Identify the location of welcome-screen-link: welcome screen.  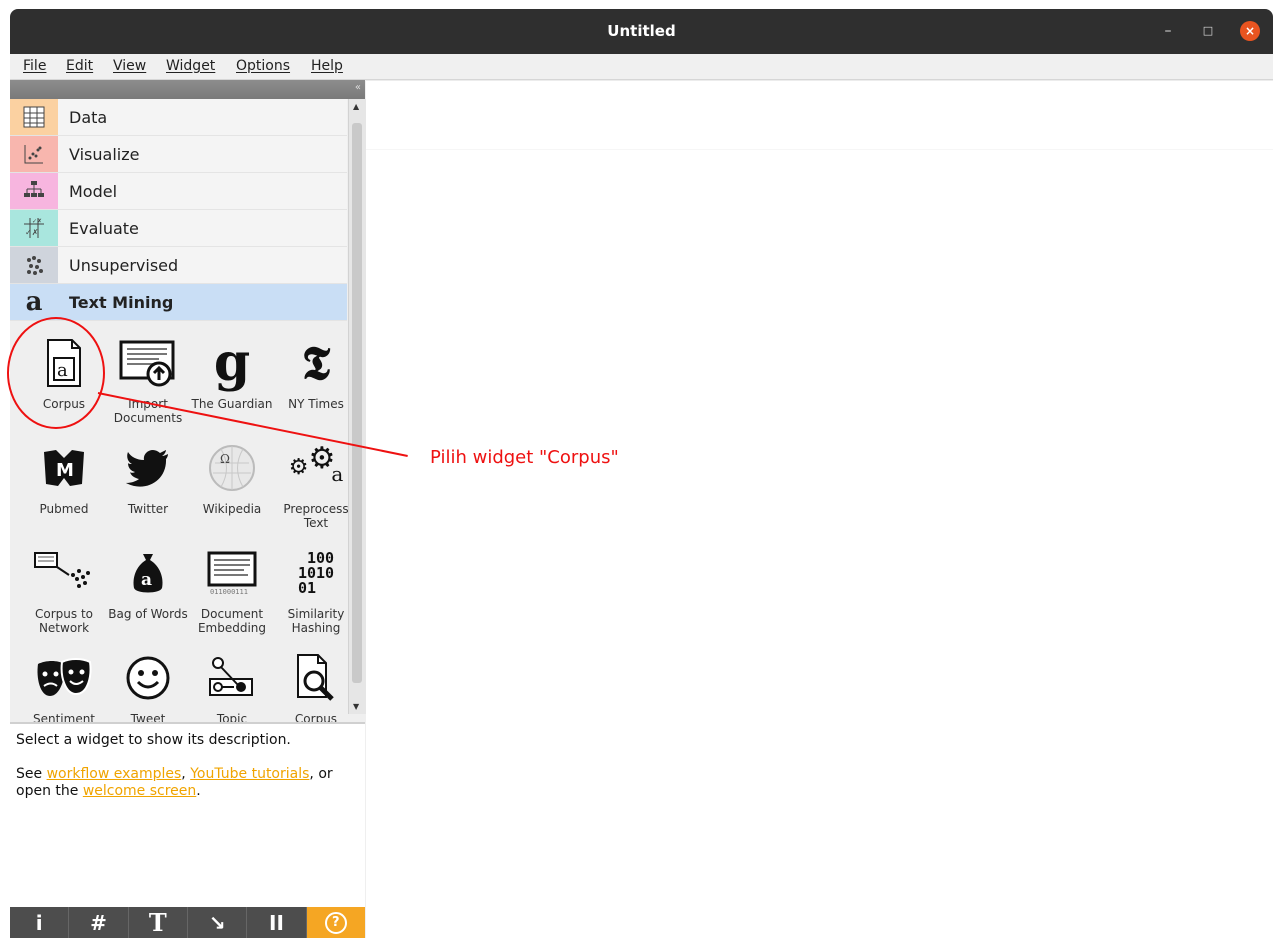
(139, 791).